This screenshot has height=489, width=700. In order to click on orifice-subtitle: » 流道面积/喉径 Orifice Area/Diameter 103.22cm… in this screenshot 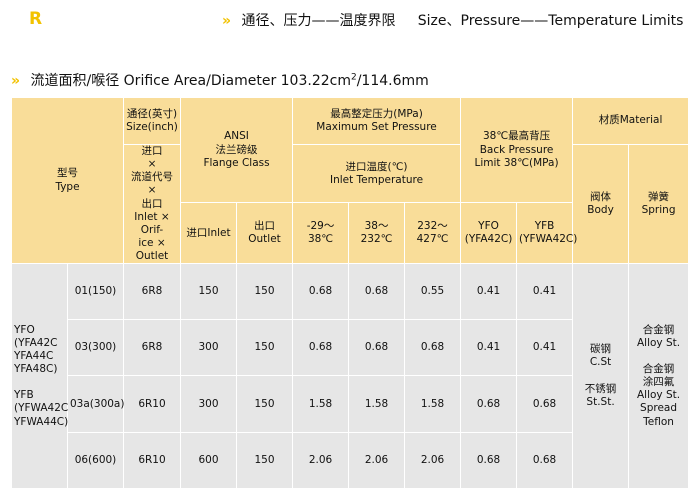, I will do `click(220, 80)`.